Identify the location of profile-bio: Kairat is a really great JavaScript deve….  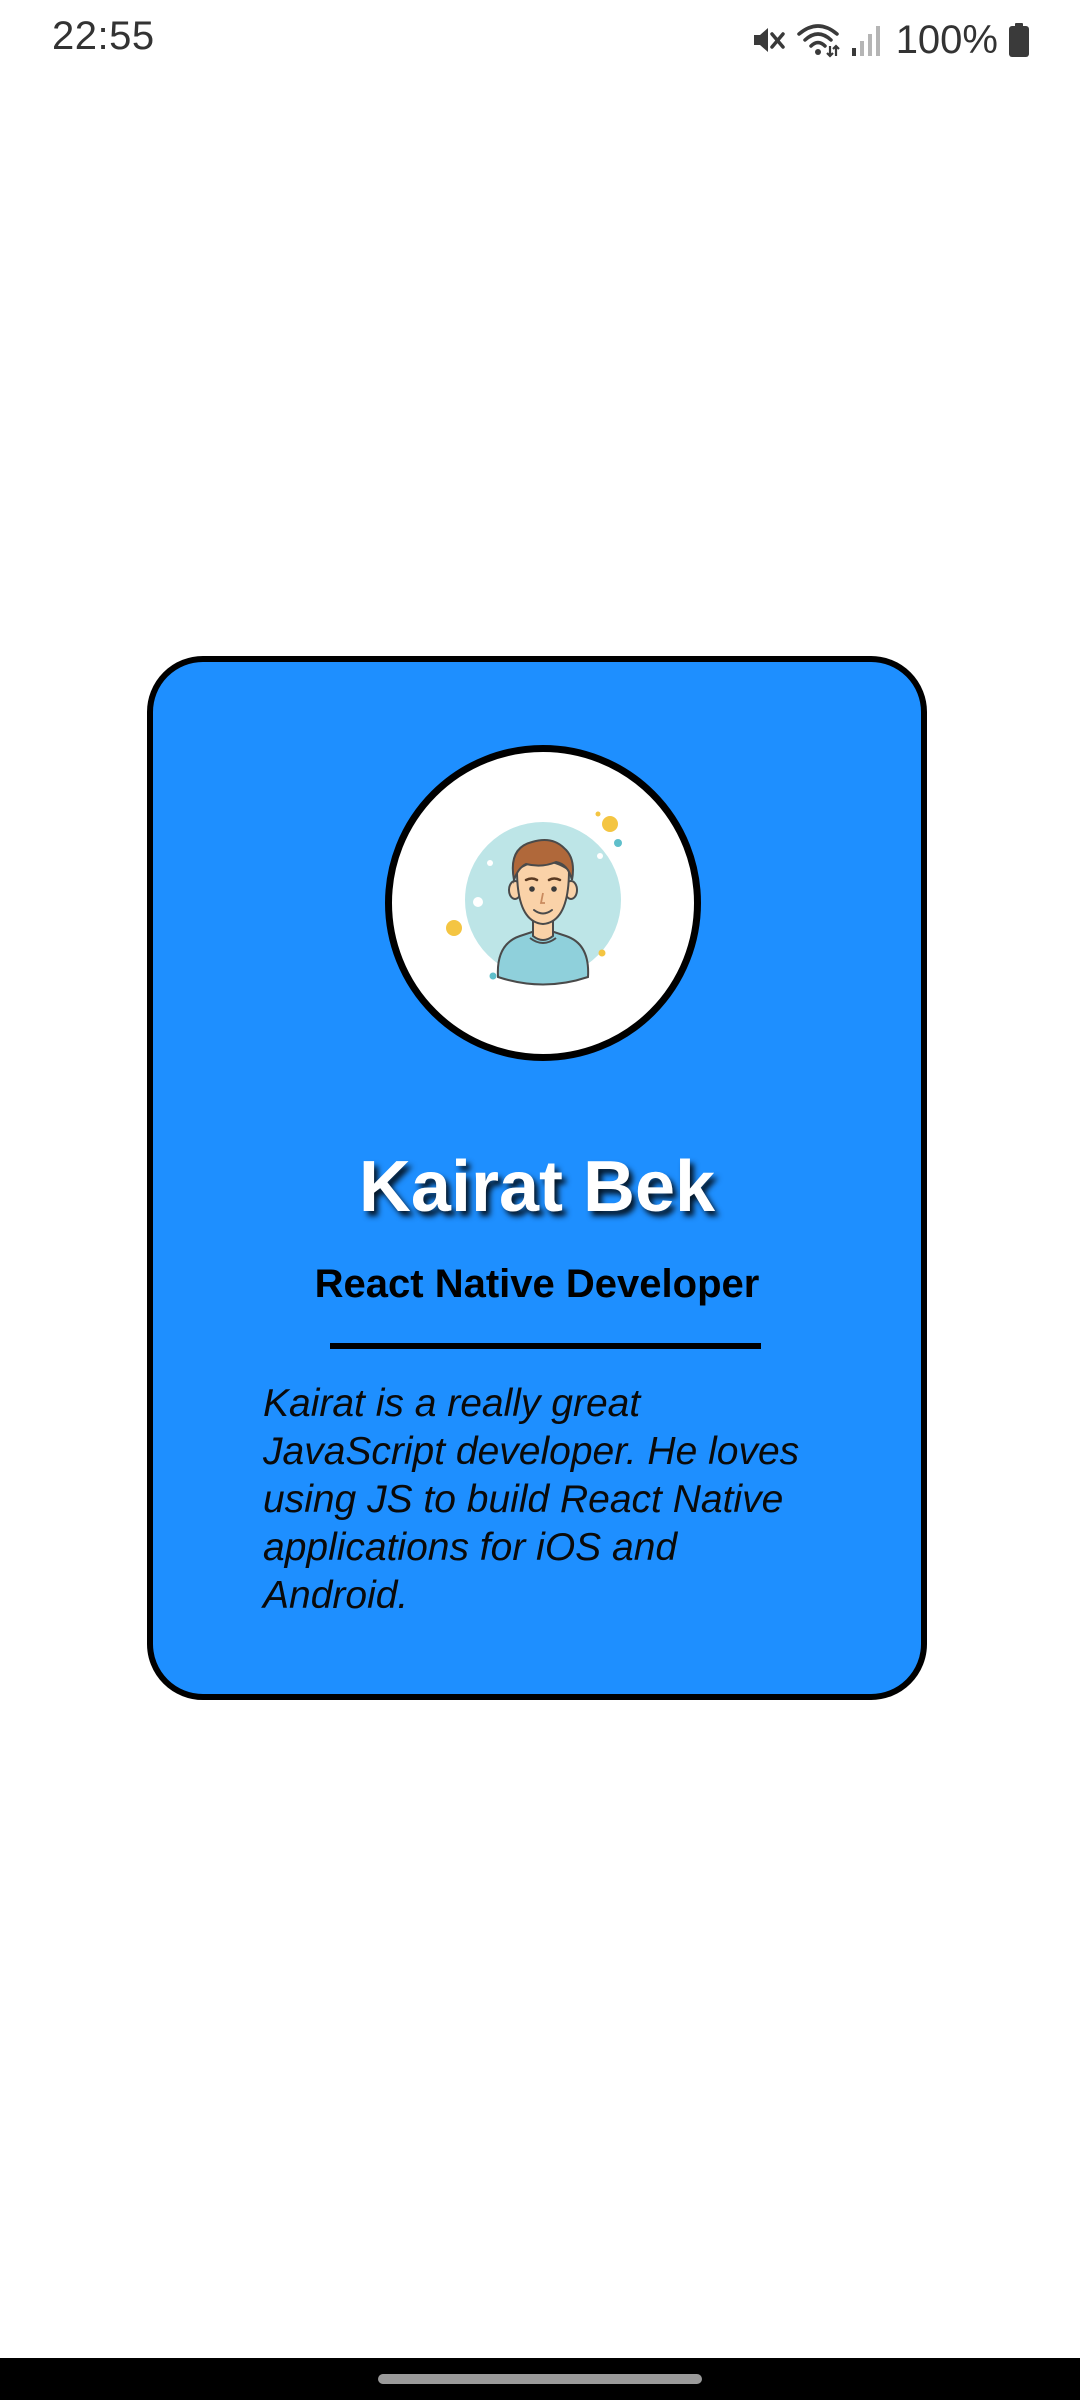
(531, 1499).